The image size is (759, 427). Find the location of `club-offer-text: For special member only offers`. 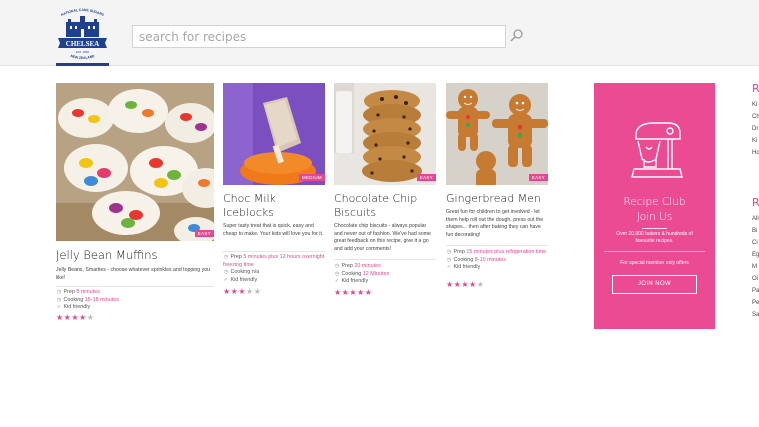

club-offer-text: For special member only offers is located at coordinates (654, 263).